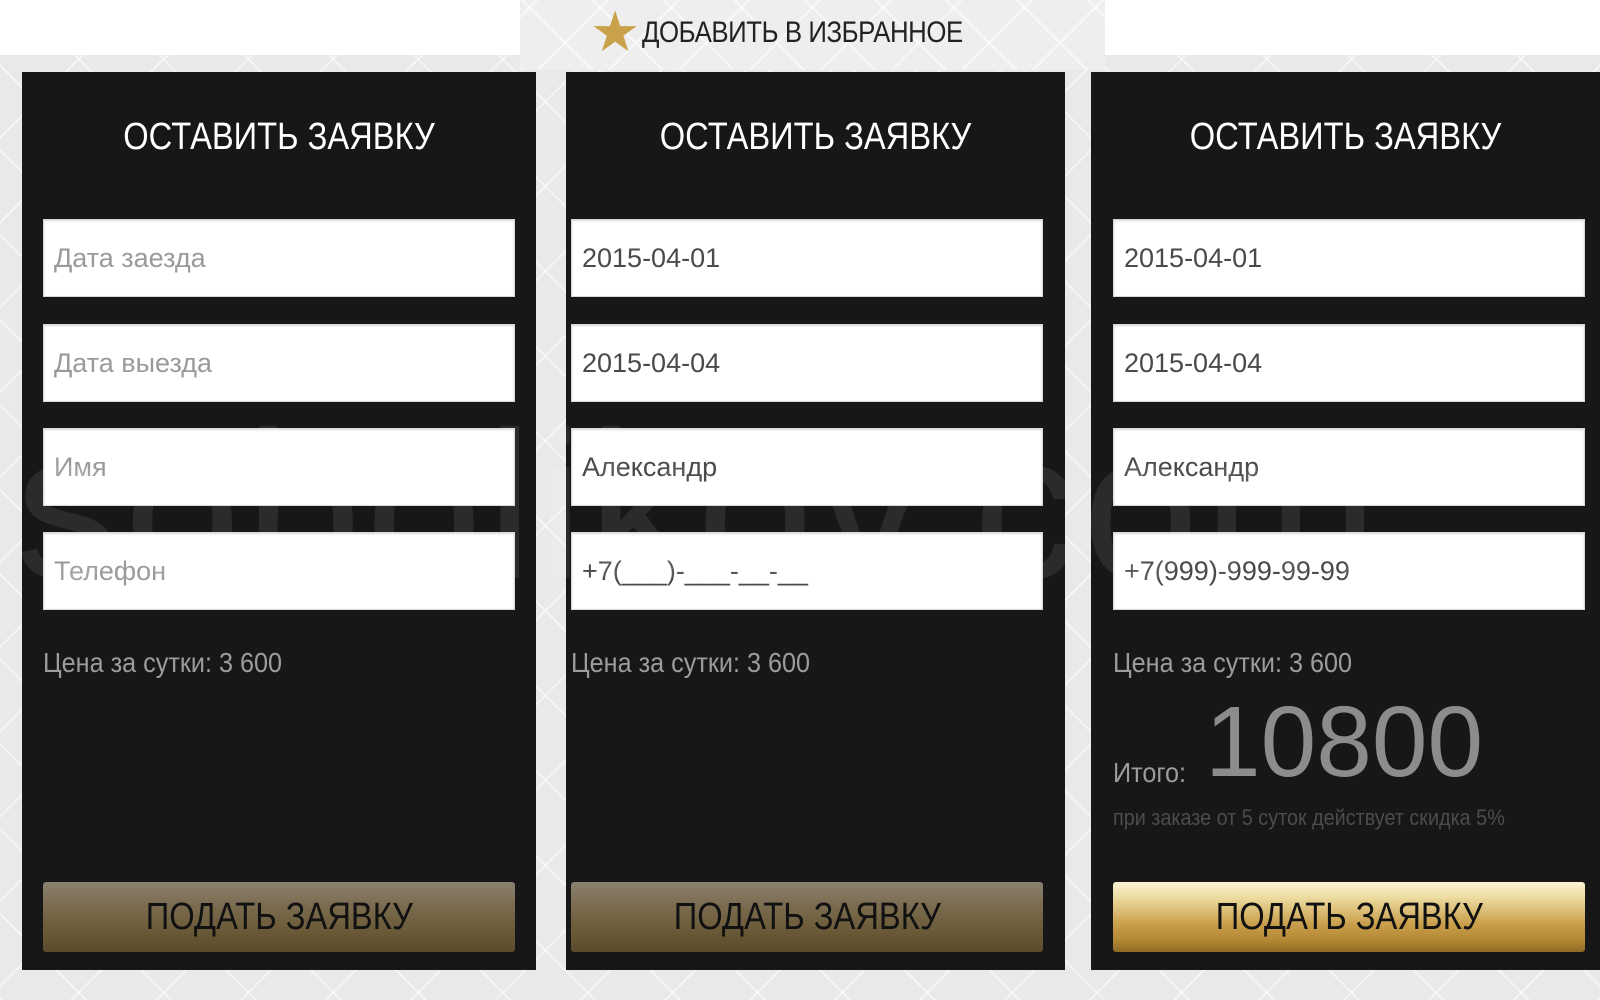  Describe the element at coordinates (1344, 742) in the screenshot. I see `total-value: 10800` at that location.